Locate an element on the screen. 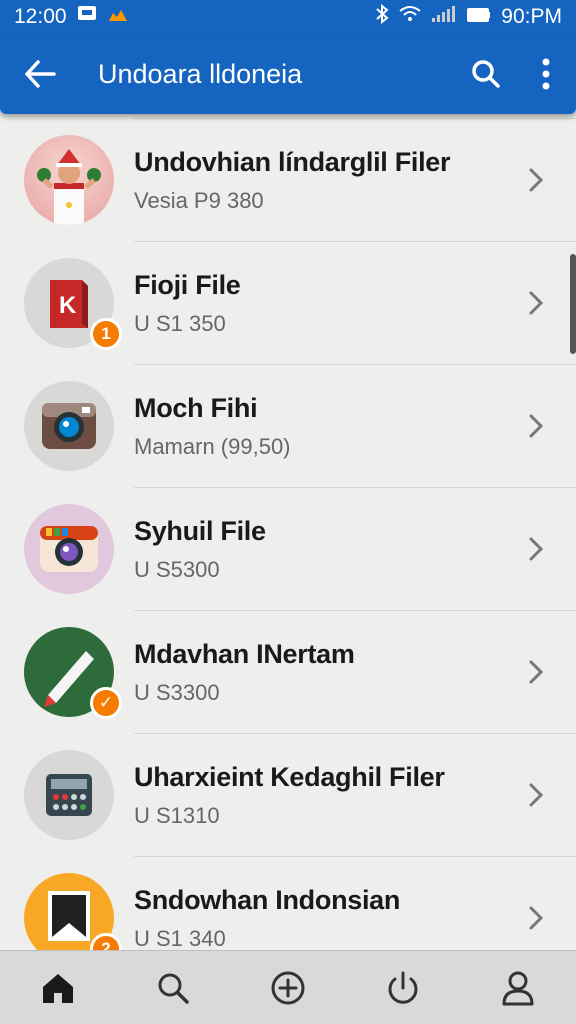 The width and height of the screenshot is (576, 1024). list-item-text: Sndowhan Indonsian U S1 340 is located at coordinates (320, 918).